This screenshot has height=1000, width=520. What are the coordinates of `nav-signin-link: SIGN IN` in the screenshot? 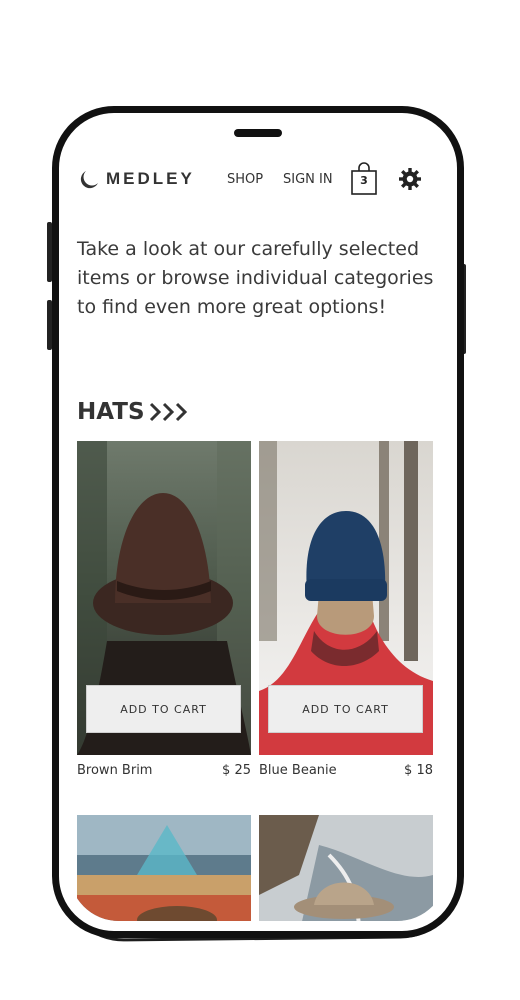 It's located at (308, 179).